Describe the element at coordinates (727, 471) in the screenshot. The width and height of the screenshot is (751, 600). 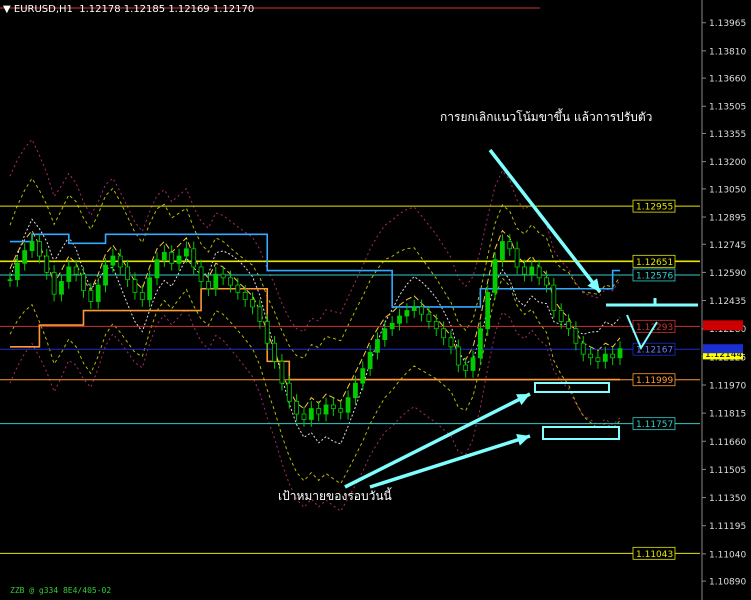
I see `y-tick-label: 1.11505` at that location.